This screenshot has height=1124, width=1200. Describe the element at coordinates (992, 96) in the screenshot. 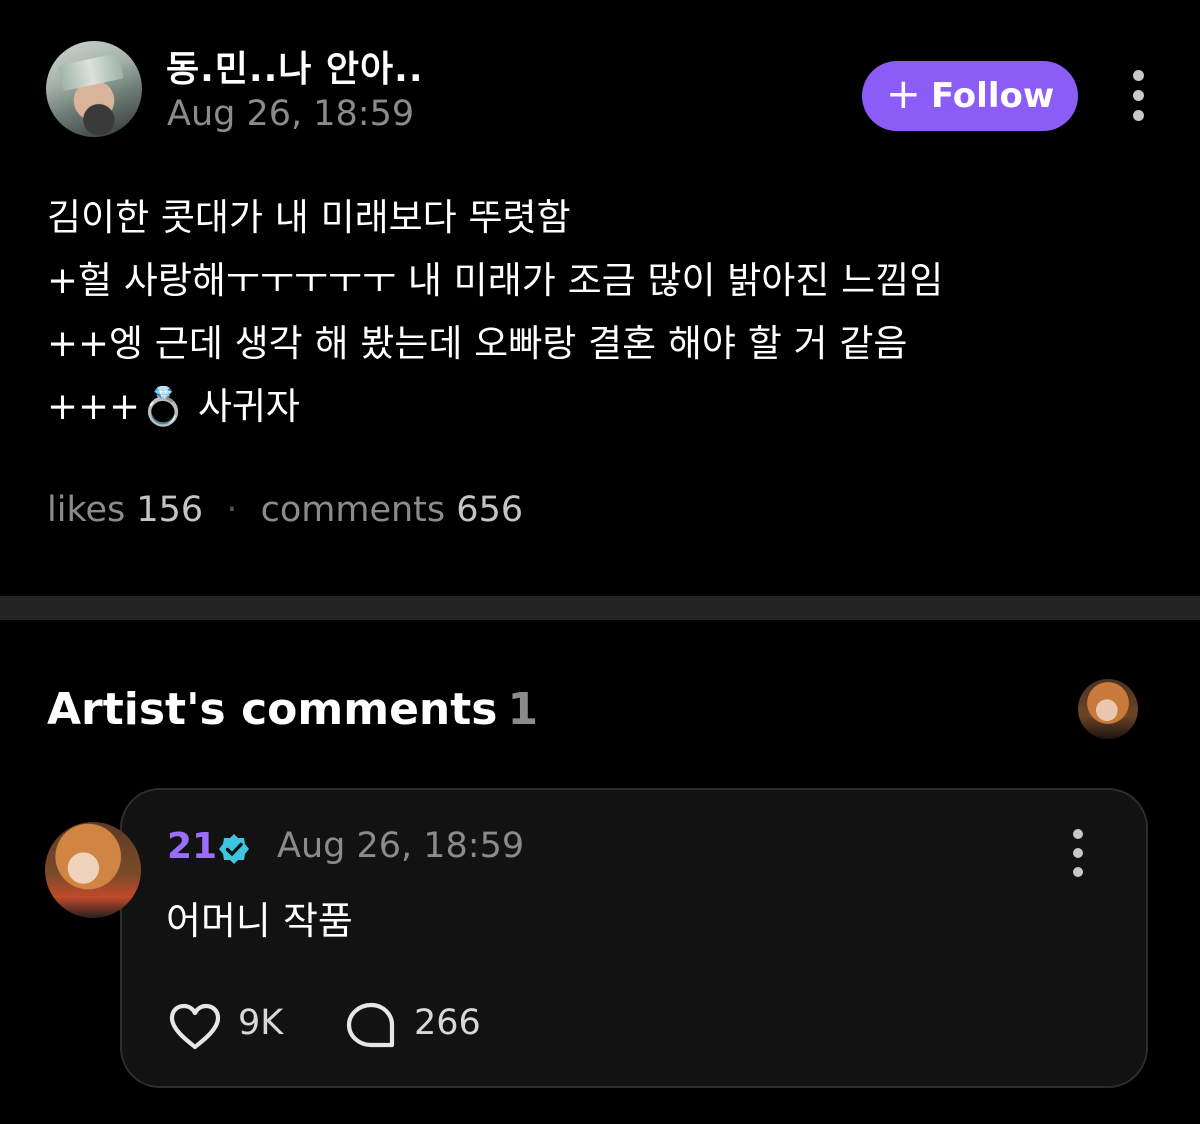

I see `follow-button-label: Follow` at that location.